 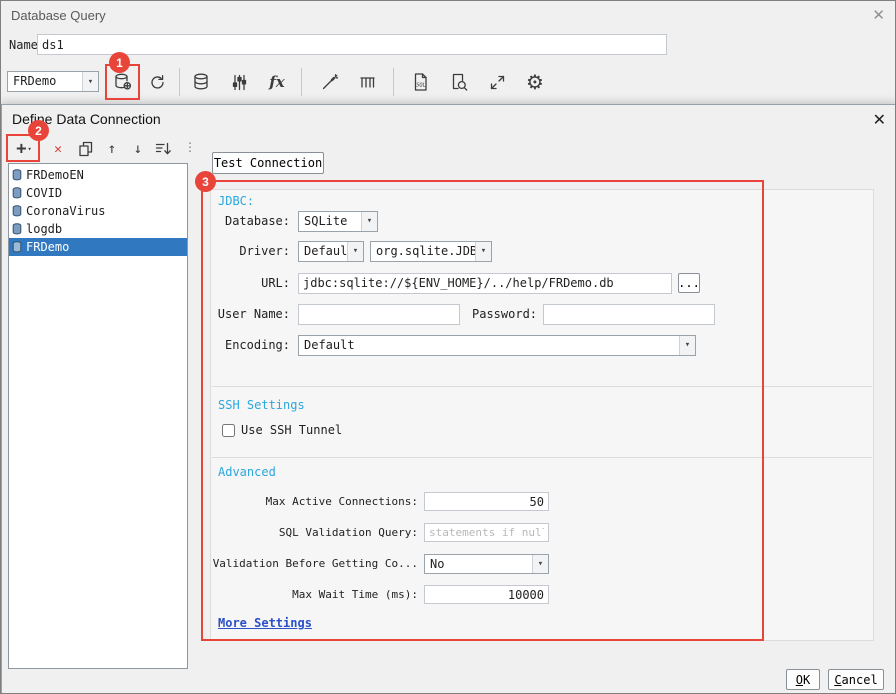 What do you see at coordinates (190, 147) in the screenshot?
I see `panel-splitter-handle: ⋮` at bounding box center [190, 147].